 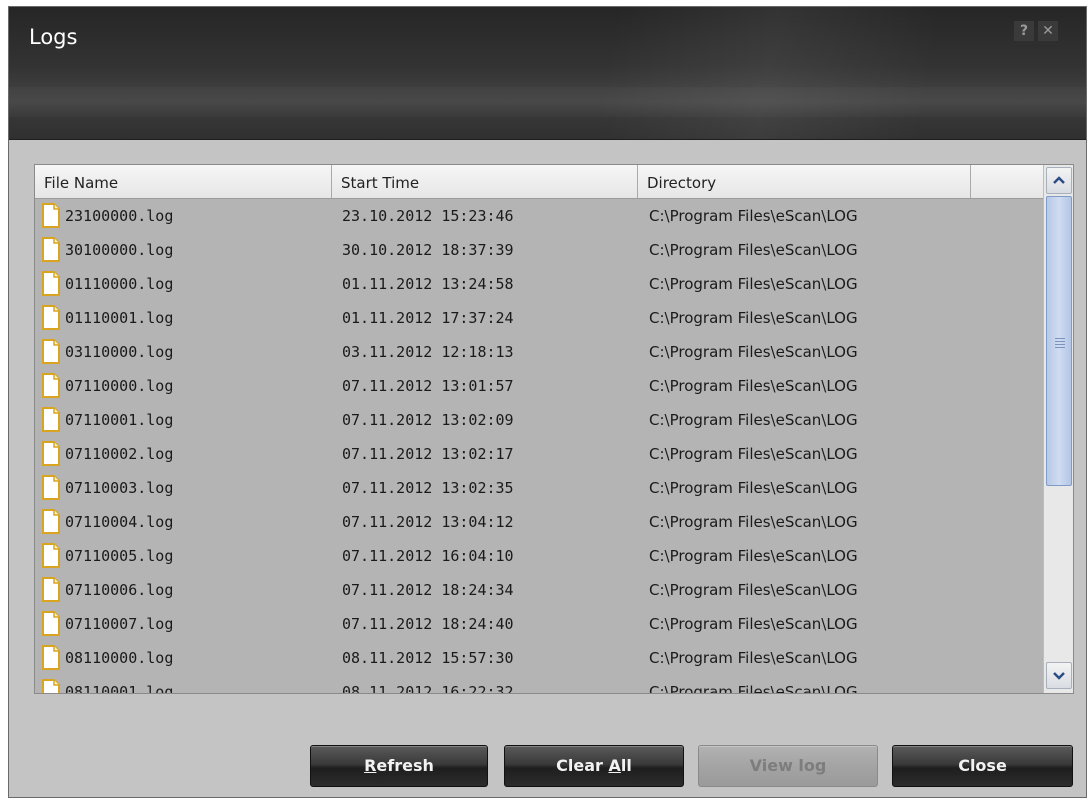 I want to click on start-time-cell: 07.11.2012 13:04:12, so click(x=428, y=522).